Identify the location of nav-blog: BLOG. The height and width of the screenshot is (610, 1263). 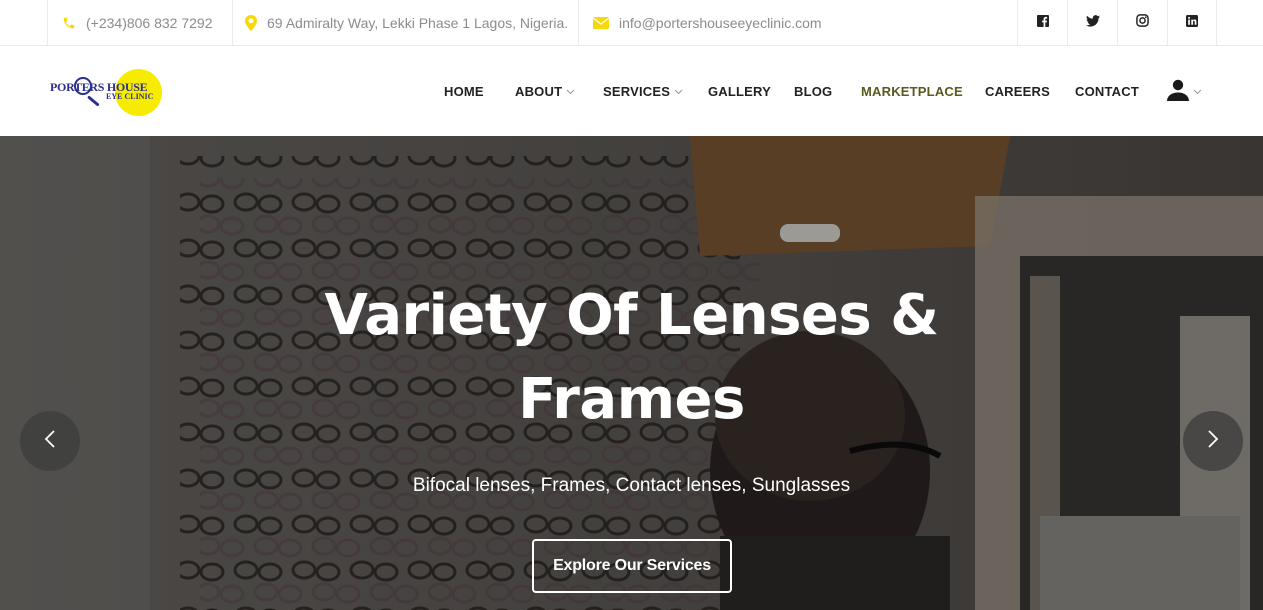
(813, 91).